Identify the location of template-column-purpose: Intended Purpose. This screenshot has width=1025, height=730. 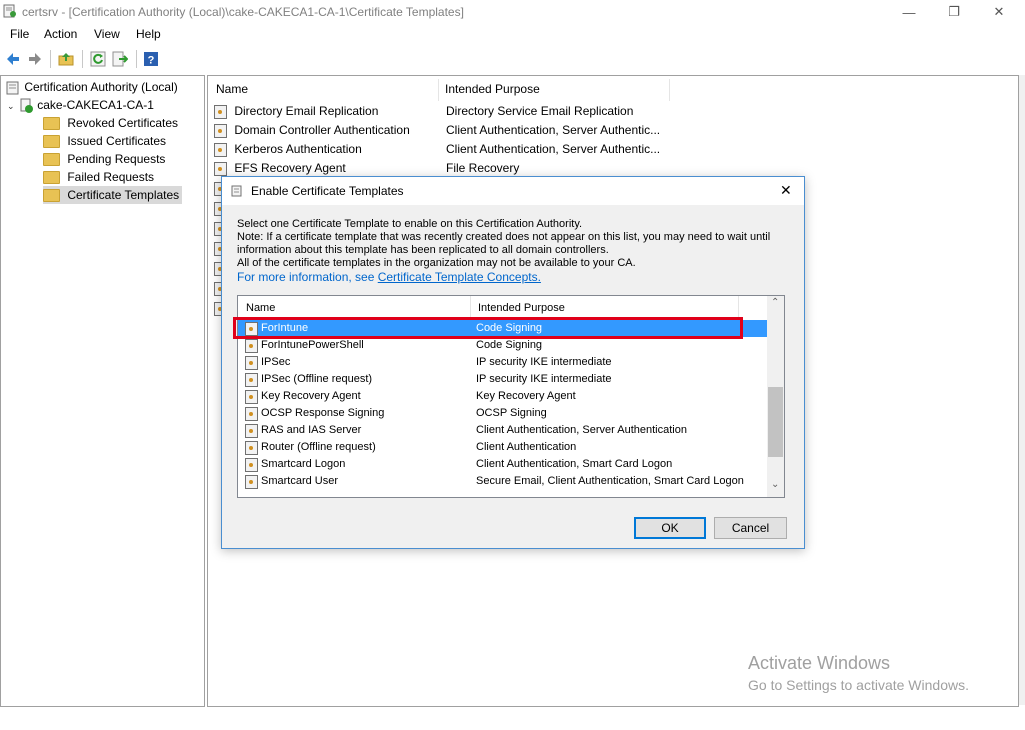
(521, 308).